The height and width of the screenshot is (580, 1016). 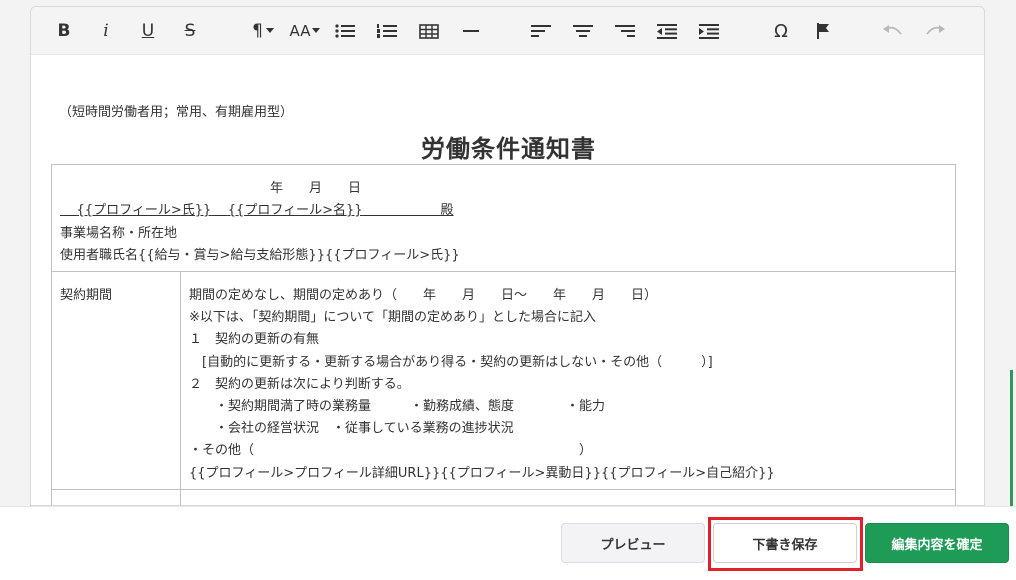 I want to click on employer-line: 使用者職氏名{{給与・賞与>給与支給形態}}{{プロフィール>氏}}, so click(x=260, y=255).